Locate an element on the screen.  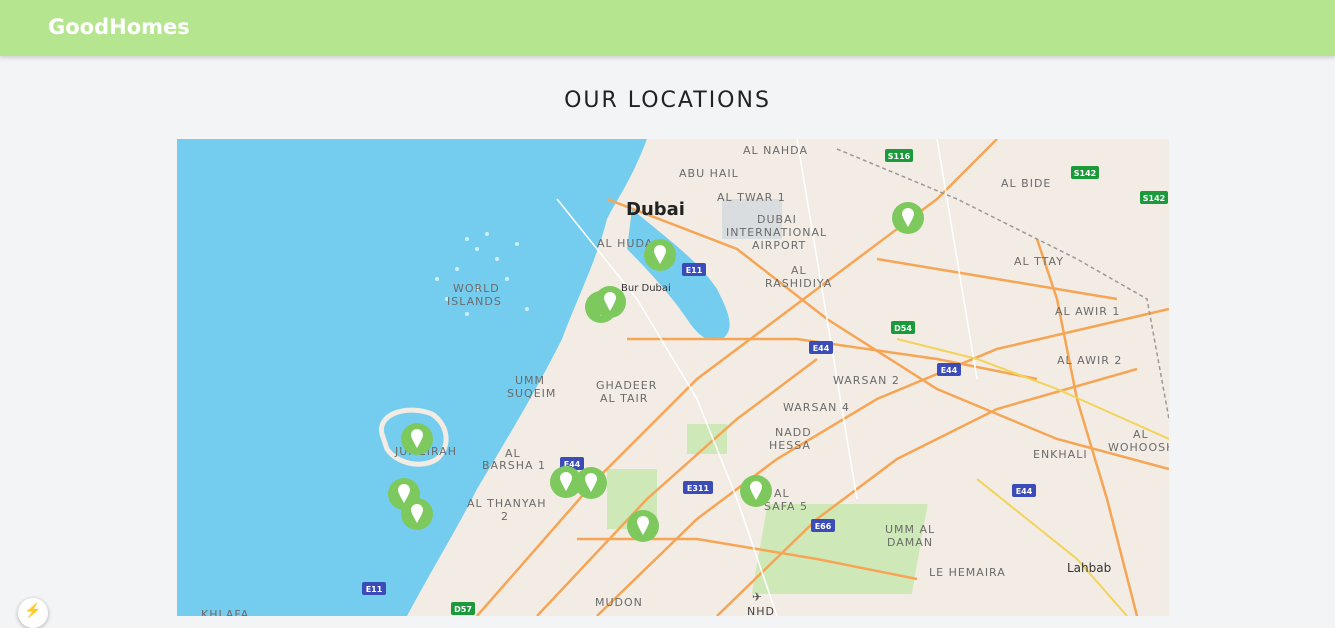
map-label-umm-suqeim-2: SUQEIM is located at coordinates (531, 393).